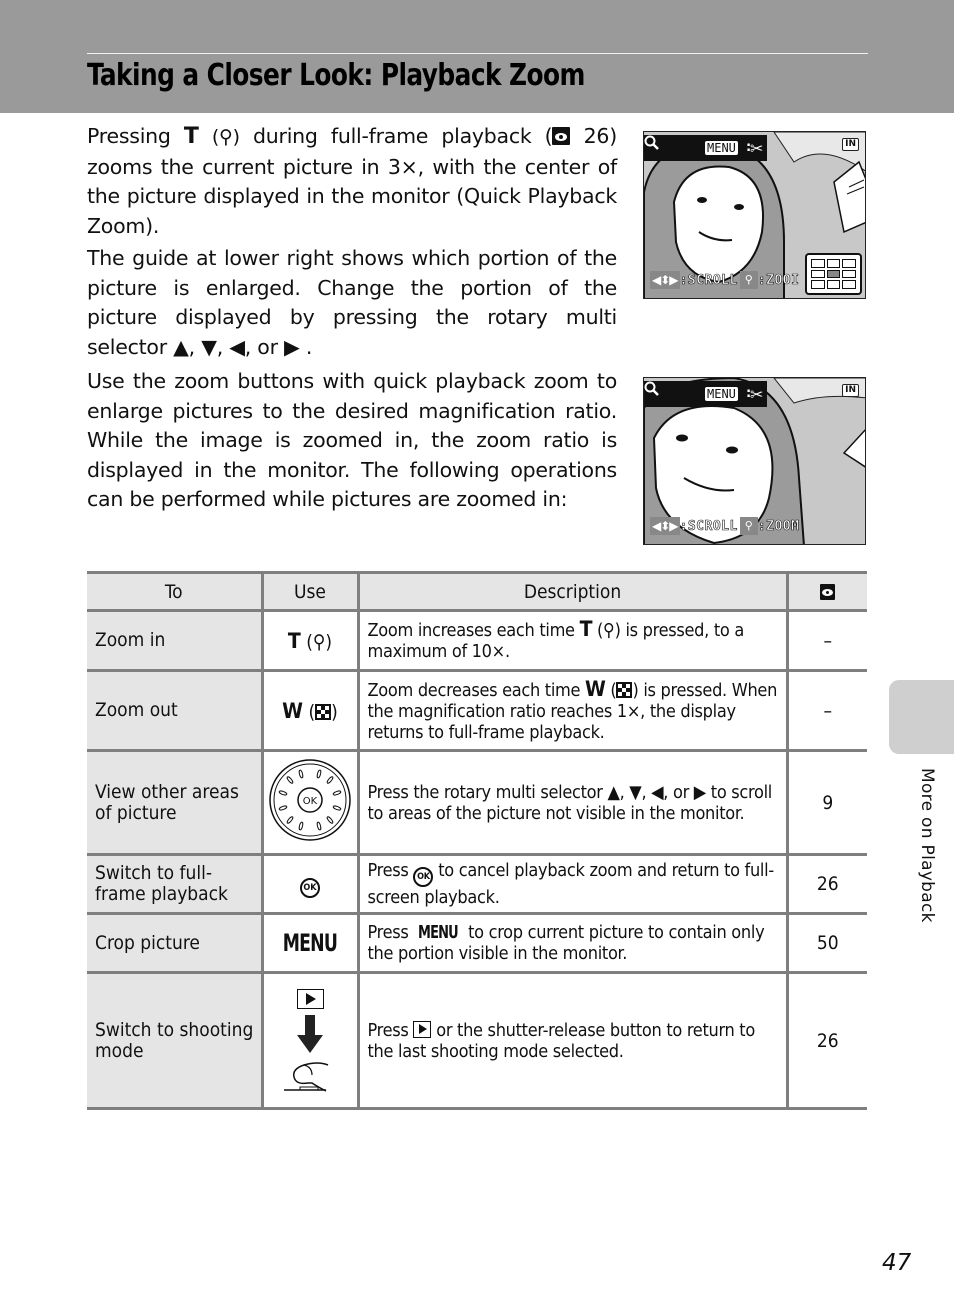 This screenshot has width=954, height=1314. I want to click on row-action: Switch to full-frame playback, so click(175, 884).